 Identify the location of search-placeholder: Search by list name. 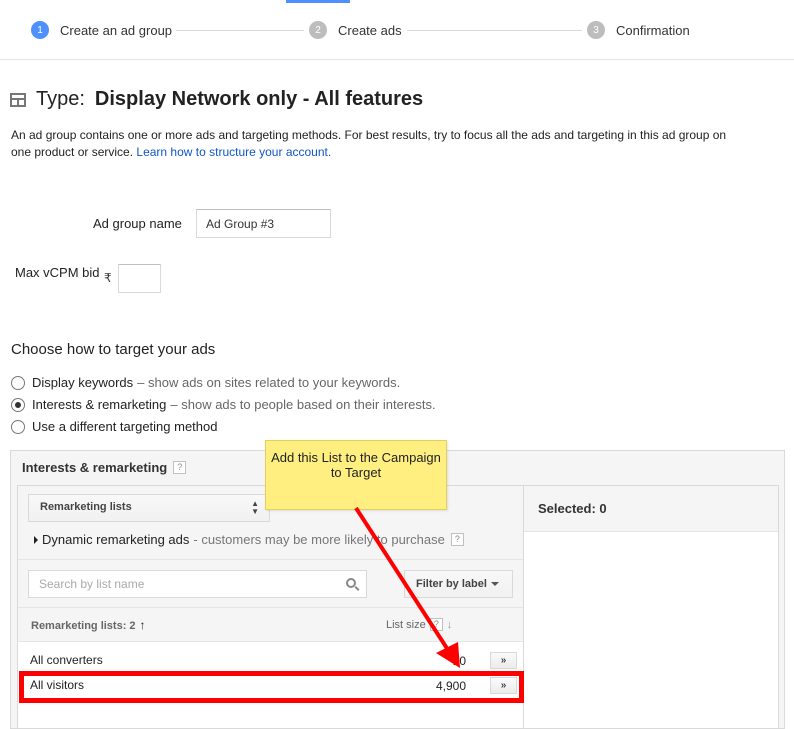
(92, 584).